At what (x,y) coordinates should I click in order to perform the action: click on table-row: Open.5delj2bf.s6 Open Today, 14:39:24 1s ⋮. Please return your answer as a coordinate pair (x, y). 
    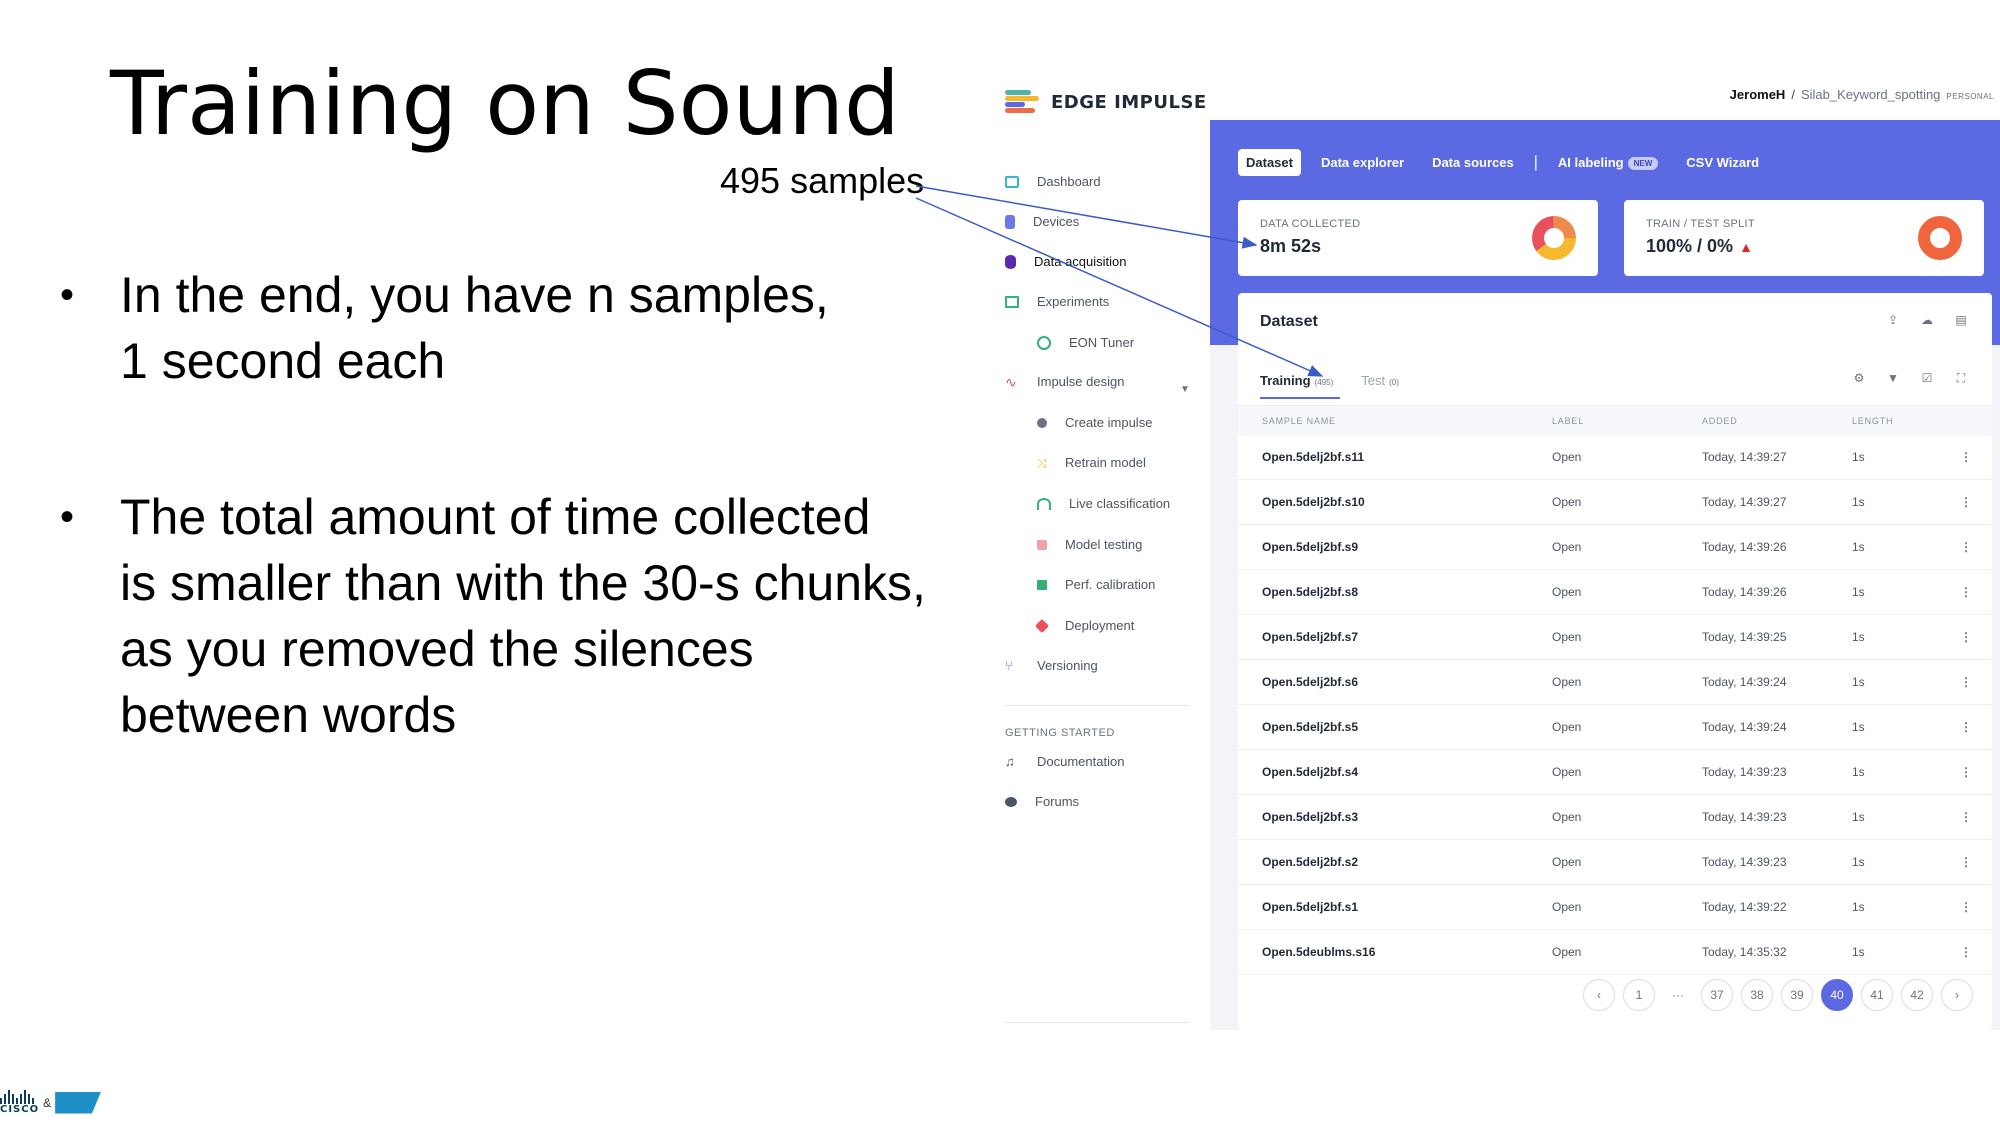
    Looking at the image, I should click on (1615, 682).